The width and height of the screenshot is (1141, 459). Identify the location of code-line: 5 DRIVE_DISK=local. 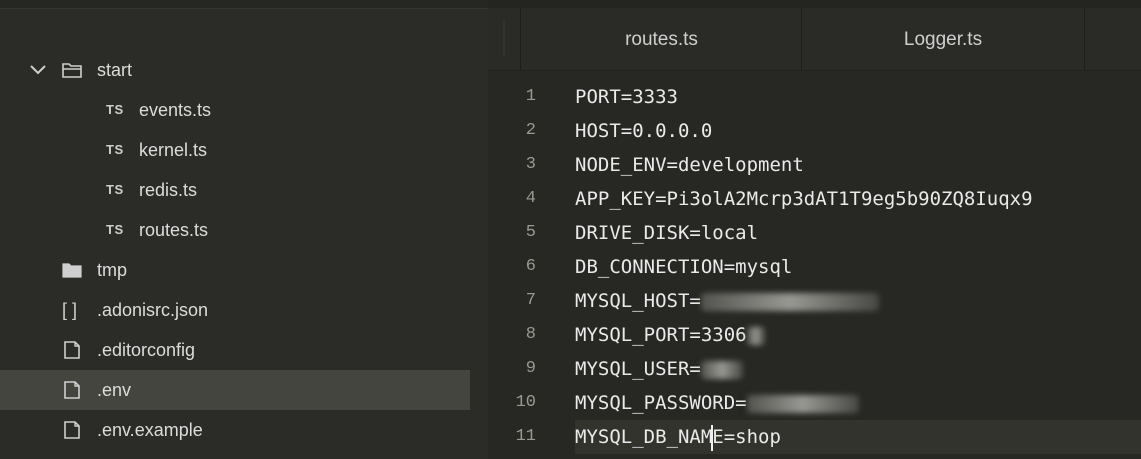
(814, 233).